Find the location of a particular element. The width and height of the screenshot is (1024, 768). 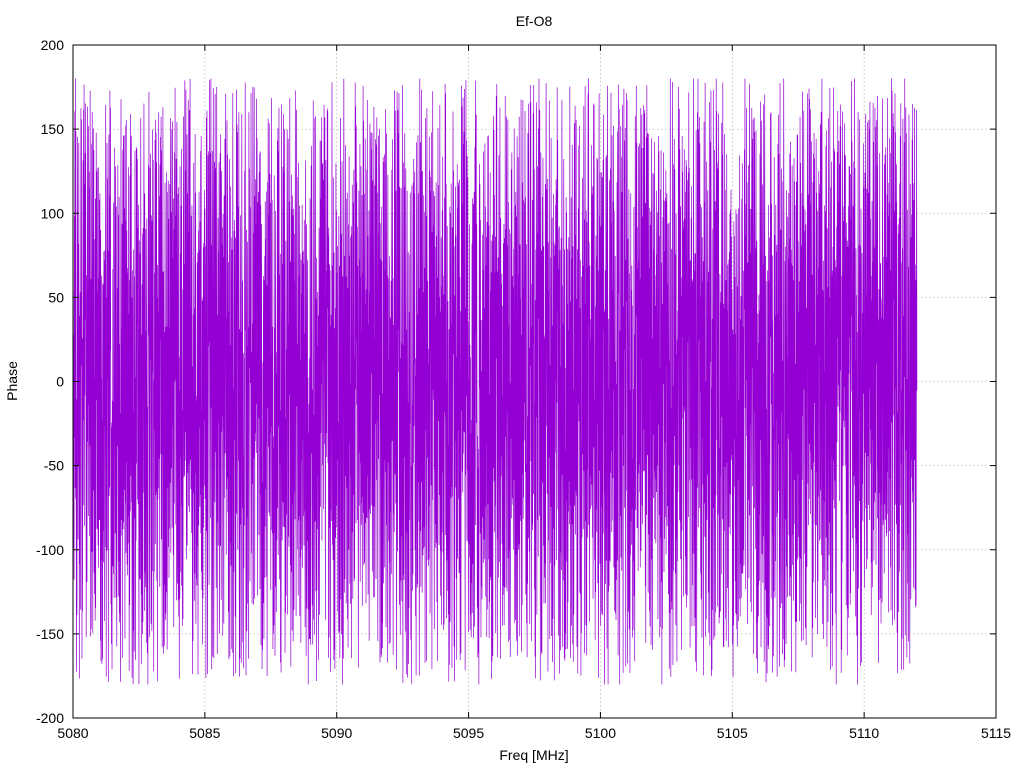

x-tick-label: 5105 is located at coordinates (732, 733).